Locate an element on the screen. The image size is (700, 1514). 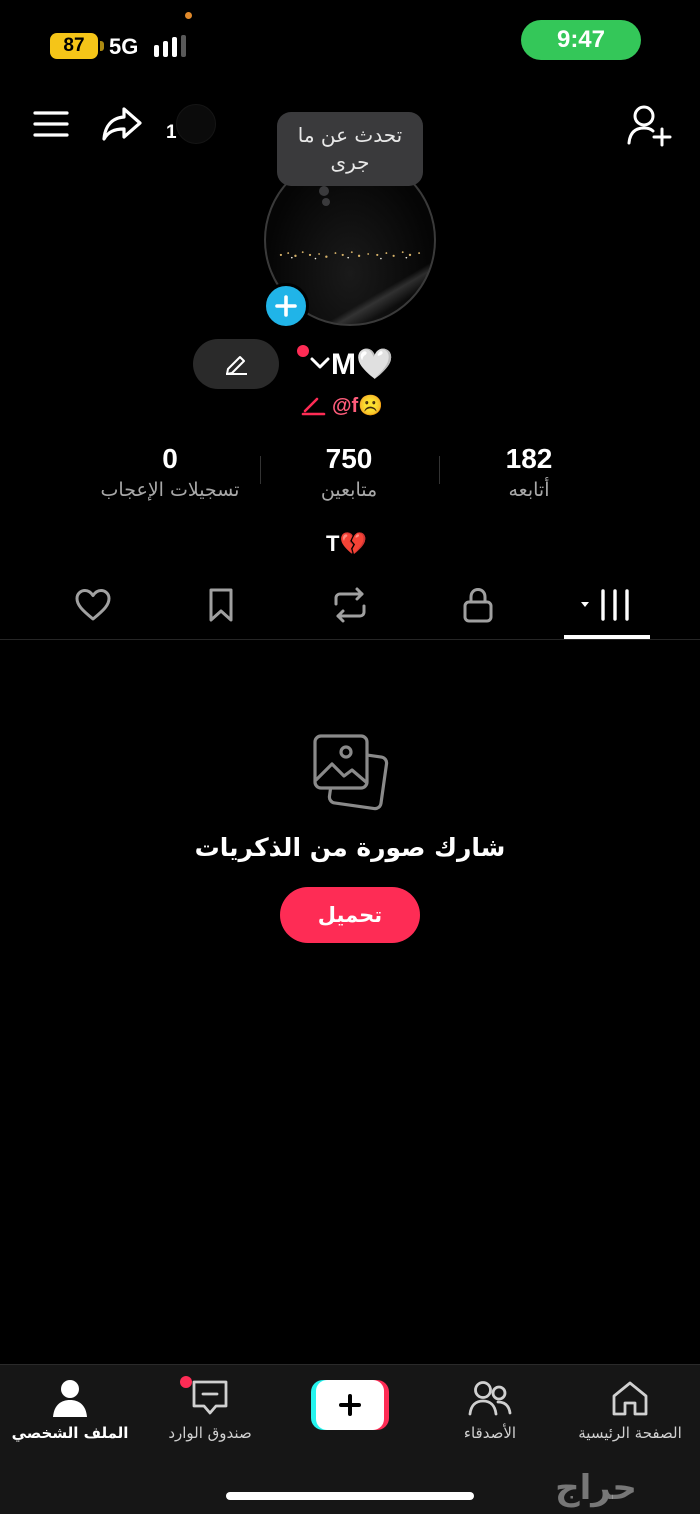
watermark-logo: حراج is located at coordinates (596, 1488).